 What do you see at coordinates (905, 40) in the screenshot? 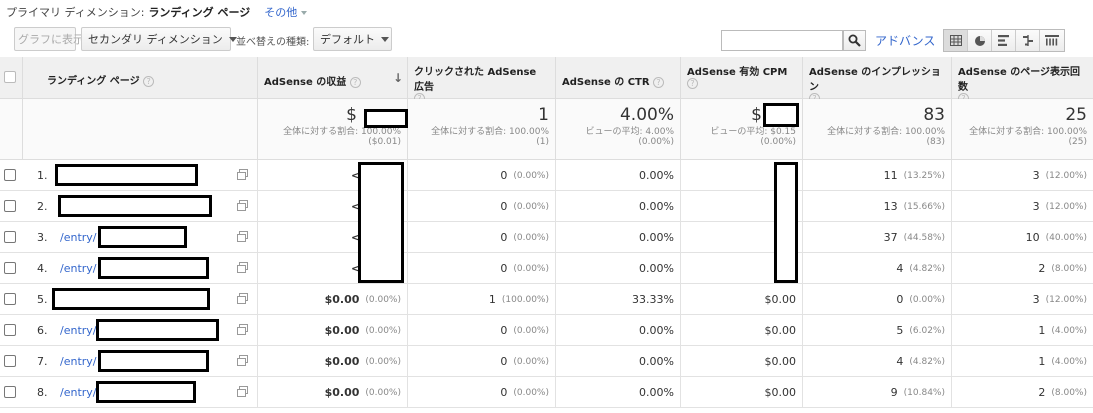
I see `advanced-filter-link: アドバンス` at bounding box center [905, 40].